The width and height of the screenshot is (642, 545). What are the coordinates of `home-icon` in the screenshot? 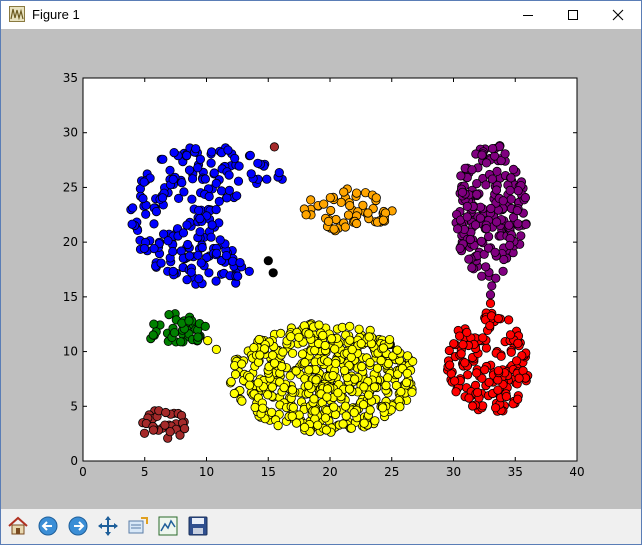 It's located at (18, 525).